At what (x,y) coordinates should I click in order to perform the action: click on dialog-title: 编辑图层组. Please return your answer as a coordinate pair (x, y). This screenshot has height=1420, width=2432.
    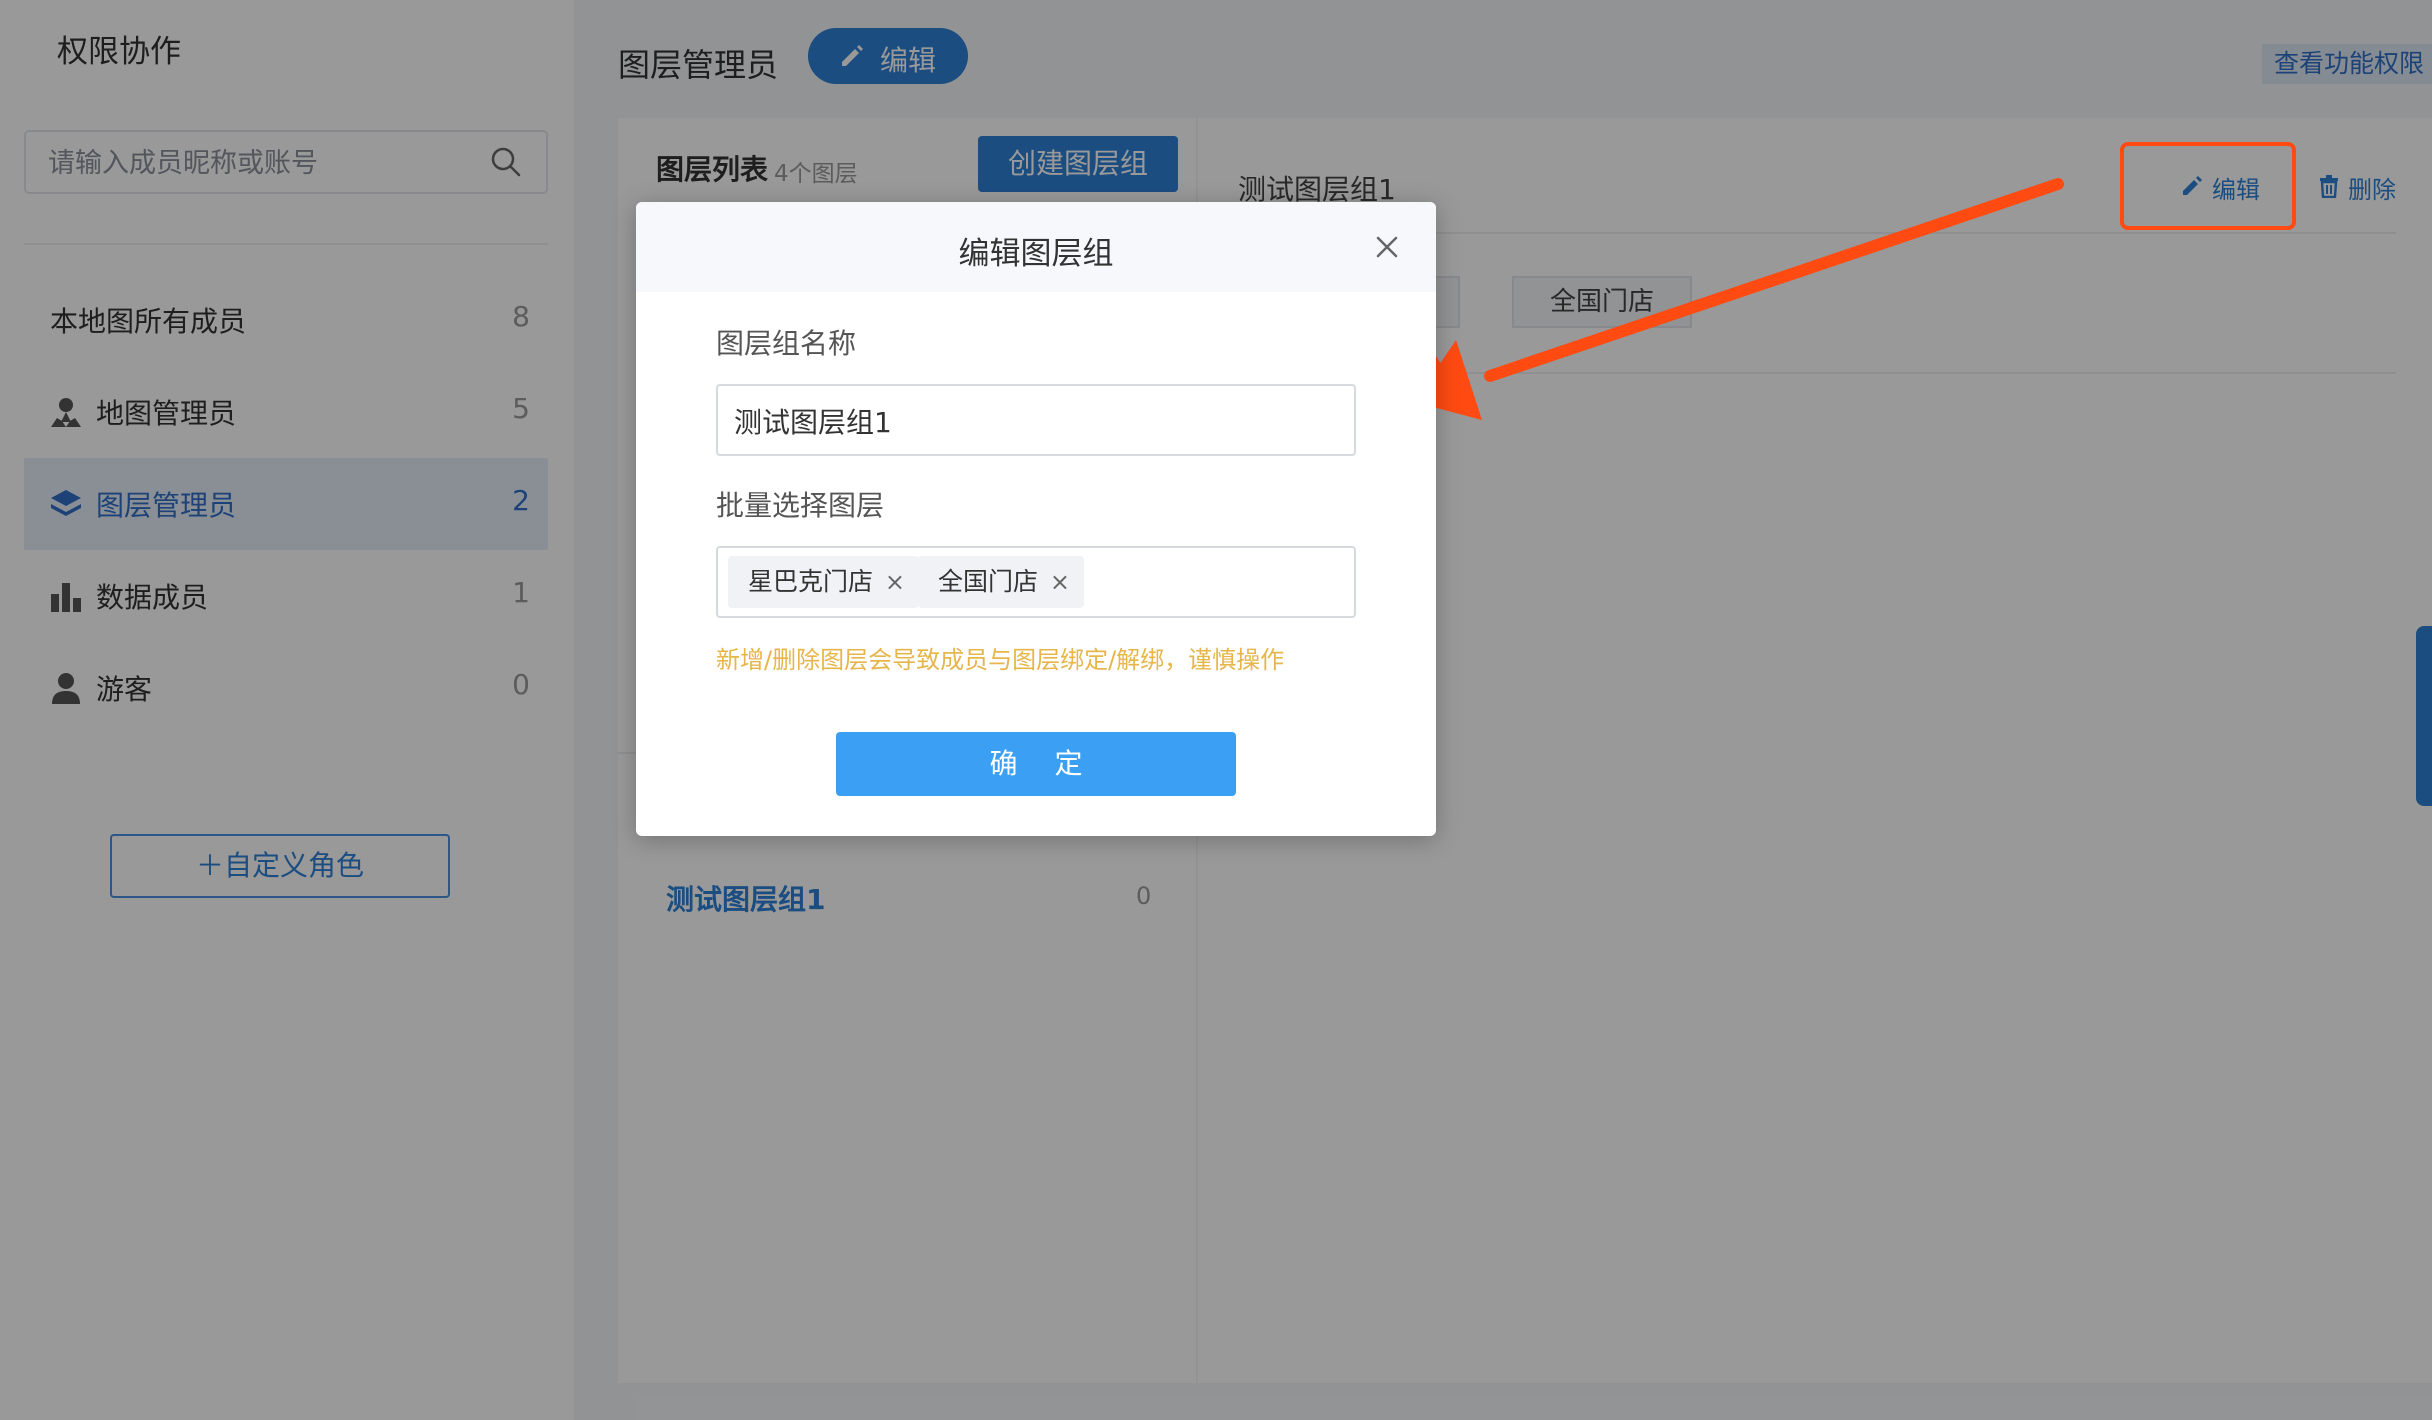
    Looking at the image, I should click on (1036, 254).